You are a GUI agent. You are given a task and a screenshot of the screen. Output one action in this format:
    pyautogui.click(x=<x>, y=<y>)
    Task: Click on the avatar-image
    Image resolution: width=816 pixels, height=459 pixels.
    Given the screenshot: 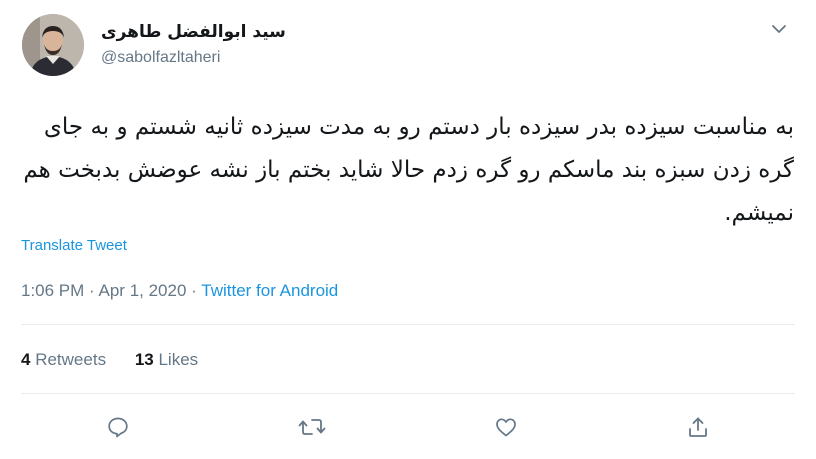 What is the action you would take?
    pyautogui.click(x=53, y=45)
    